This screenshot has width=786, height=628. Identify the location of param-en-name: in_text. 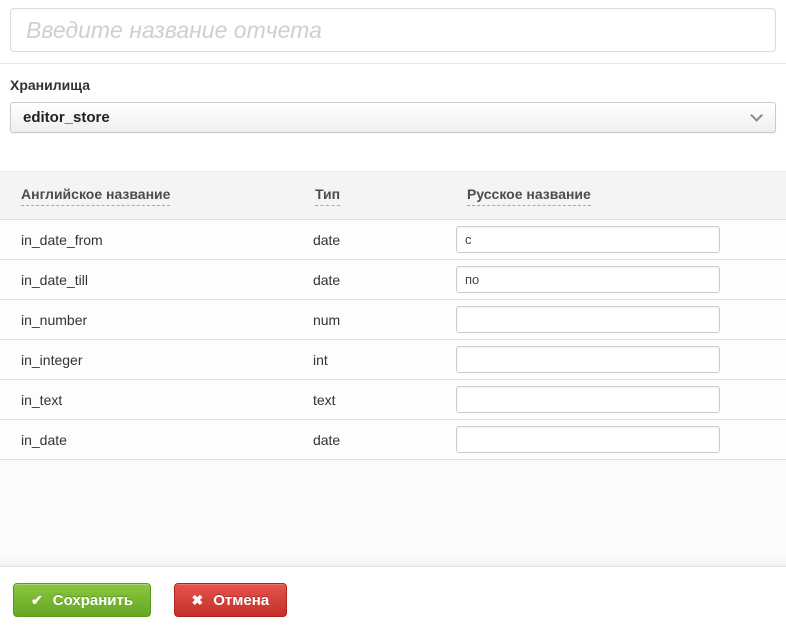
(42, 399).